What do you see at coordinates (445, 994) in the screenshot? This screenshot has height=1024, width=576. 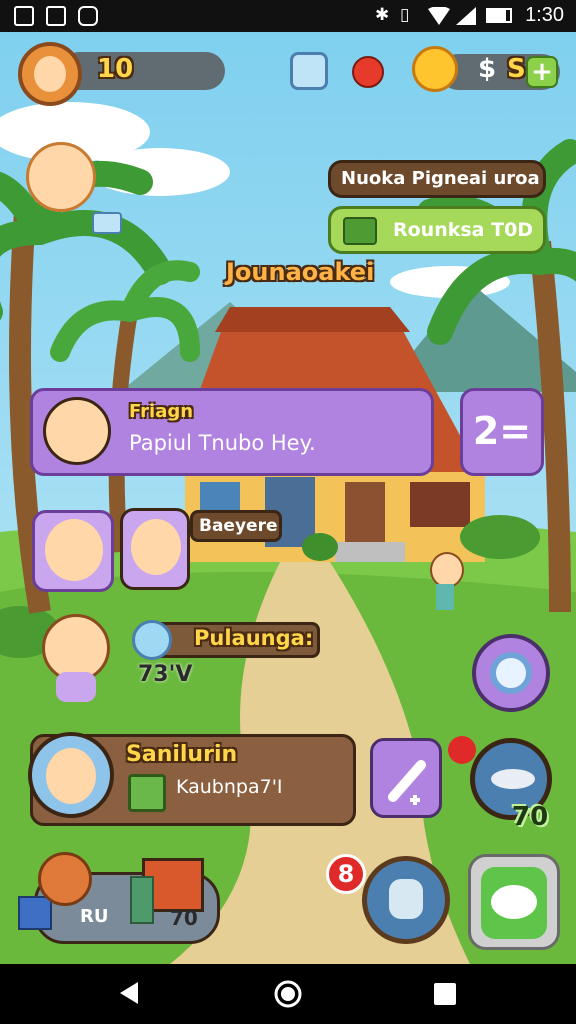 I see `recents-icon` at bounding box center [445, 994].